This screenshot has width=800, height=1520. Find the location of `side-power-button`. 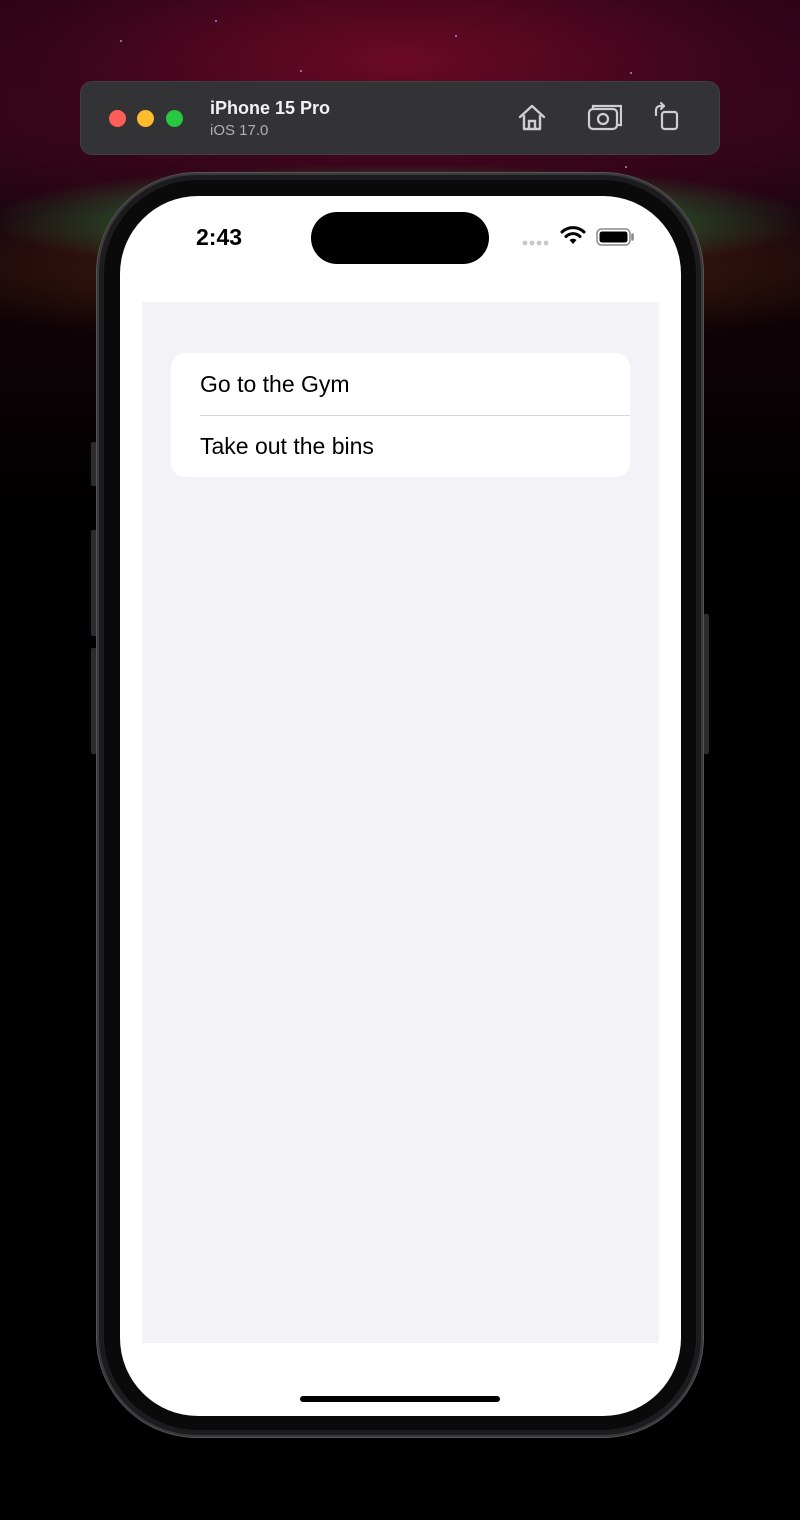

side-power-button is located at coordinates (706, 684).